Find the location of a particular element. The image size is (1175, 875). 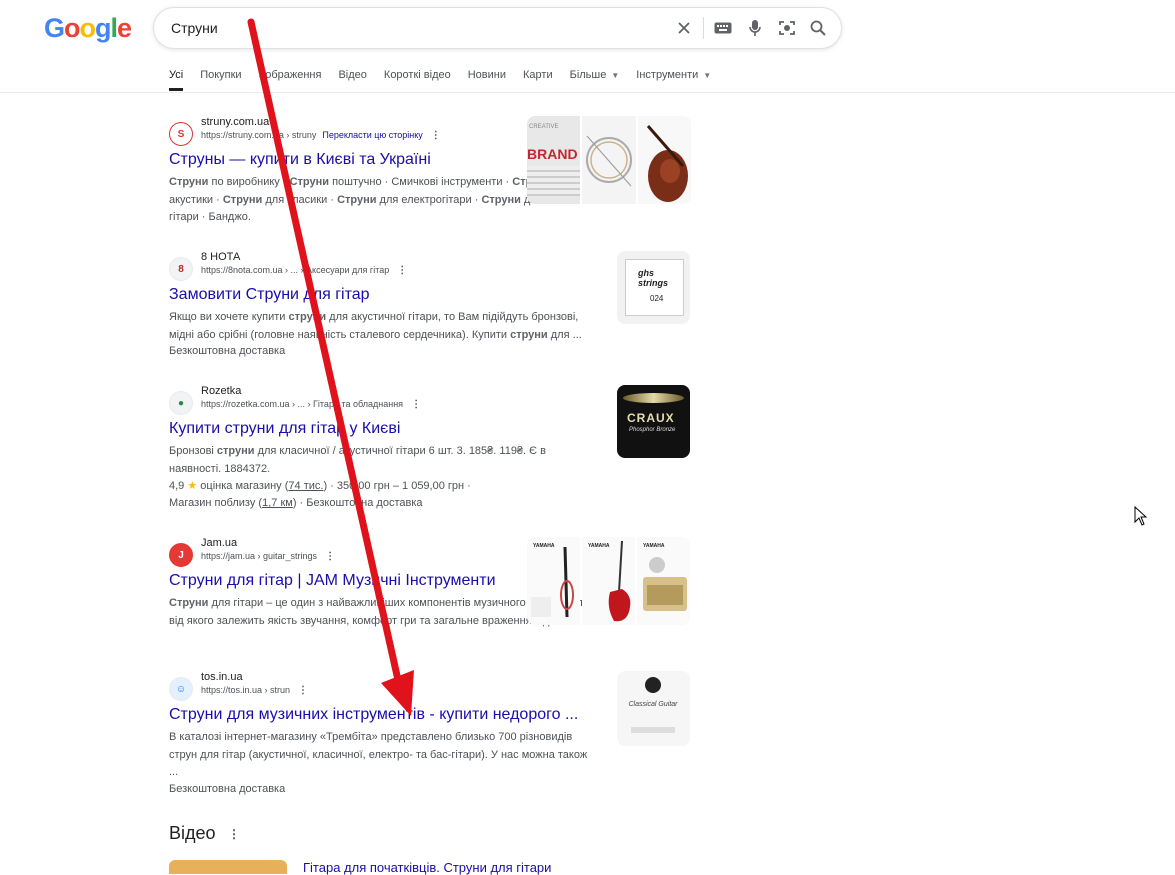

tab-short-videos: Короткі відео is located at coordinates (417, 80).